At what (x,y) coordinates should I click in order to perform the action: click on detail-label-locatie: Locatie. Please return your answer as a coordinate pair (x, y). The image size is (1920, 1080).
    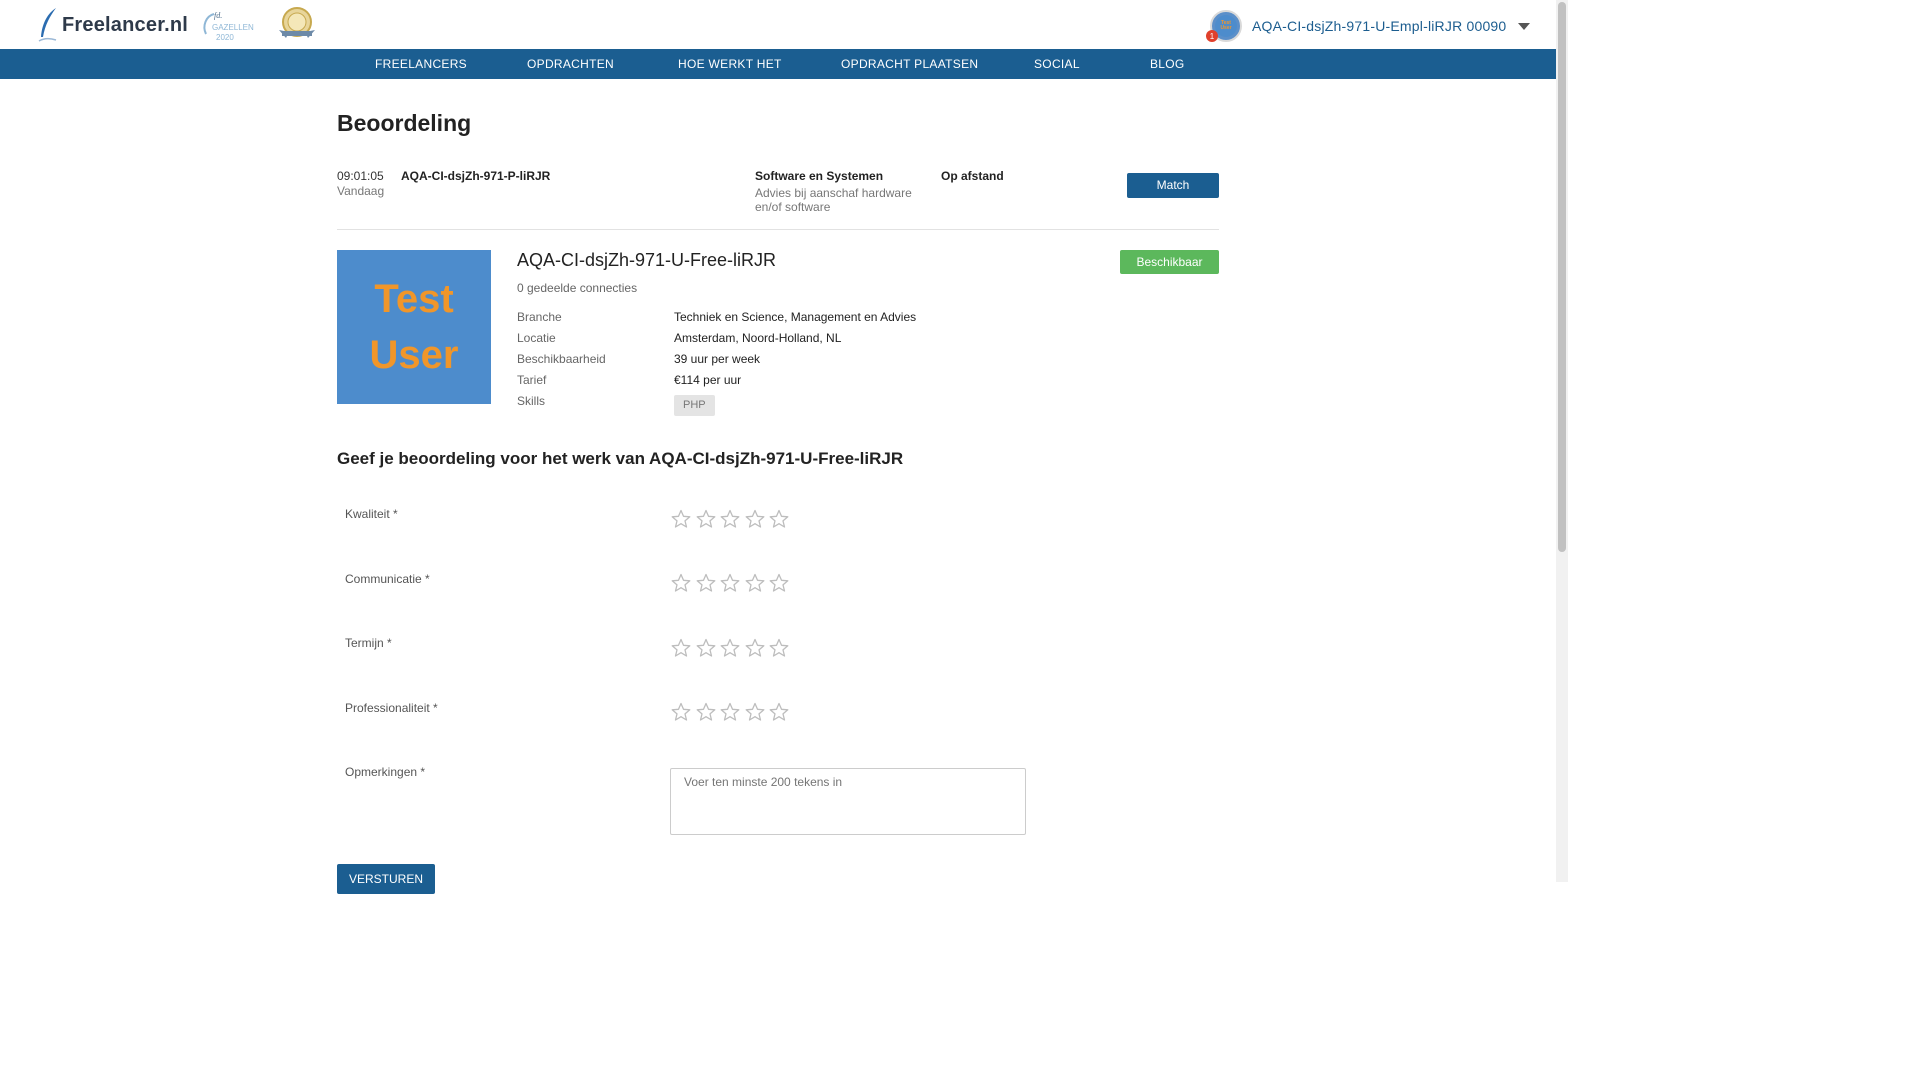
    Looking at the image, I should click on (536, 338).